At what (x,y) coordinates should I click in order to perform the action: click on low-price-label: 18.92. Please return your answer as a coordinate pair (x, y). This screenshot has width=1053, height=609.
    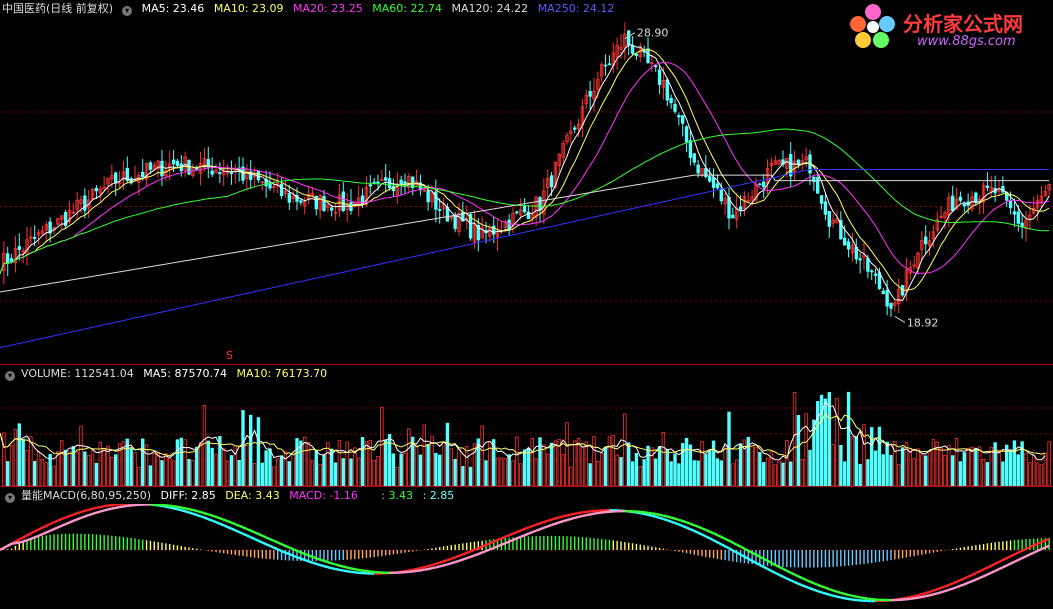
    Looking at the image, I should click on (923, 322).